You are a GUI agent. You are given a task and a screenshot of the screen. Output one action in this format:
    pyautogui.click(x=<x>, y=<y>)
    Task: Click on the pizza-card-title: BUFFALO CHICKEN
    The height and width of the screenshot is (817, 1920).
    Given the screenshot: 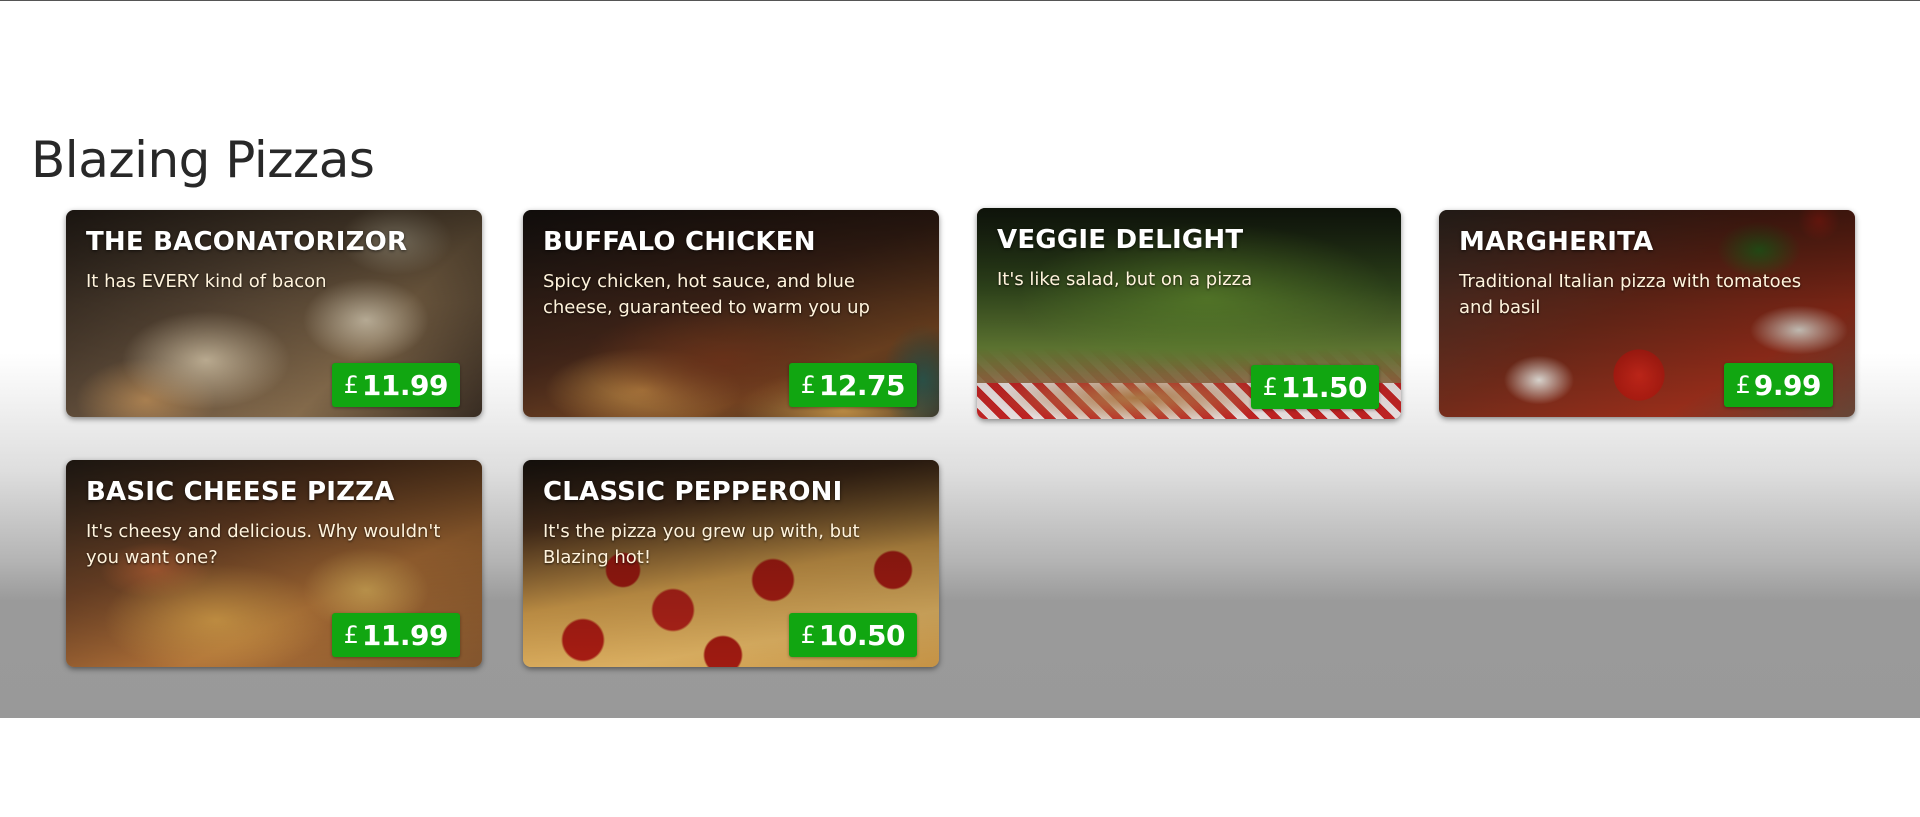 What is the action you would take?
    pyautogui.click(x=679, y=242)
    